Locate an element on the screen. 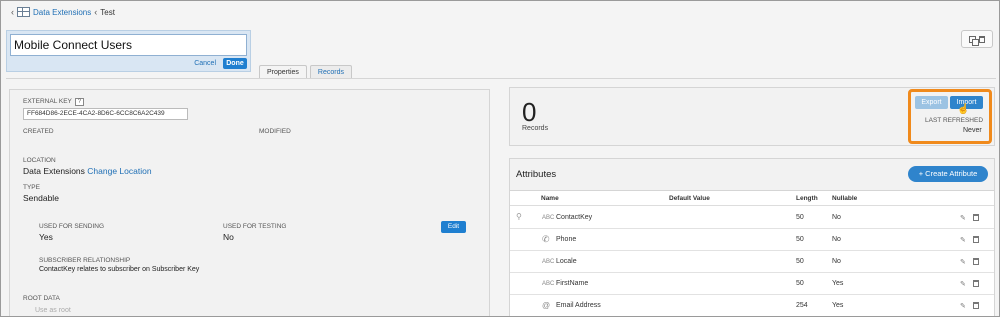 This screenshot has height=317, width=1000. title-editor: Cancel Done is located at coordinates (128, 51).